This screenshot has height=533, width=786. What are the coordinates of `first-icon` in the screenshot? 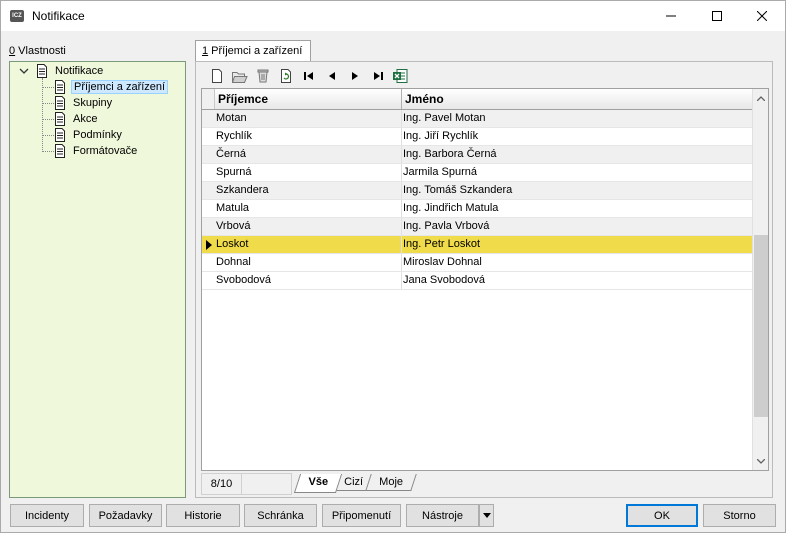 It's located at (308, 76).